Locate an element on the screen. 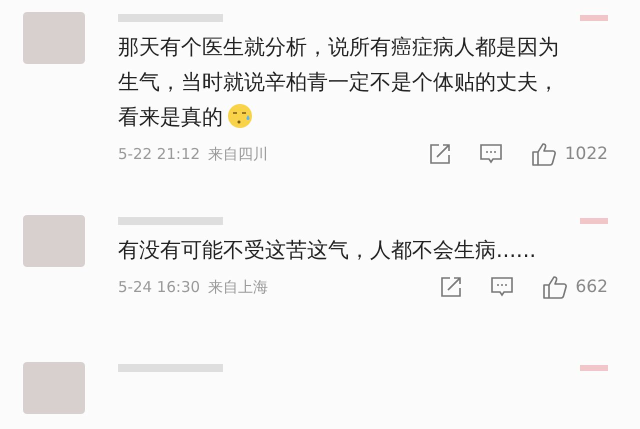  comment-location: 来自四川 is located at coordinates (238, 154).